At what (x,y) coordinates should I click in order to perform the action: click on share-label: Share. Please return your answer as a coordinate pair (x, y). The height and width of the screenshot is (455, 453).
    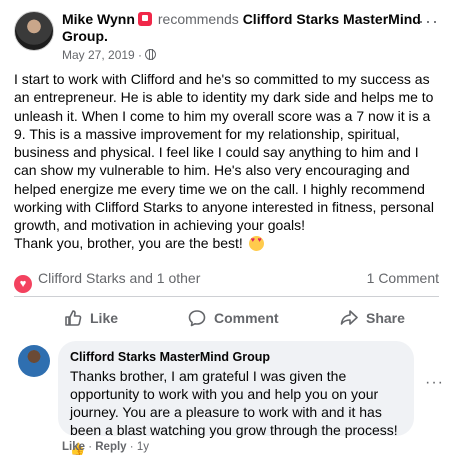
    Looking at the image, I should click on (385, 318).